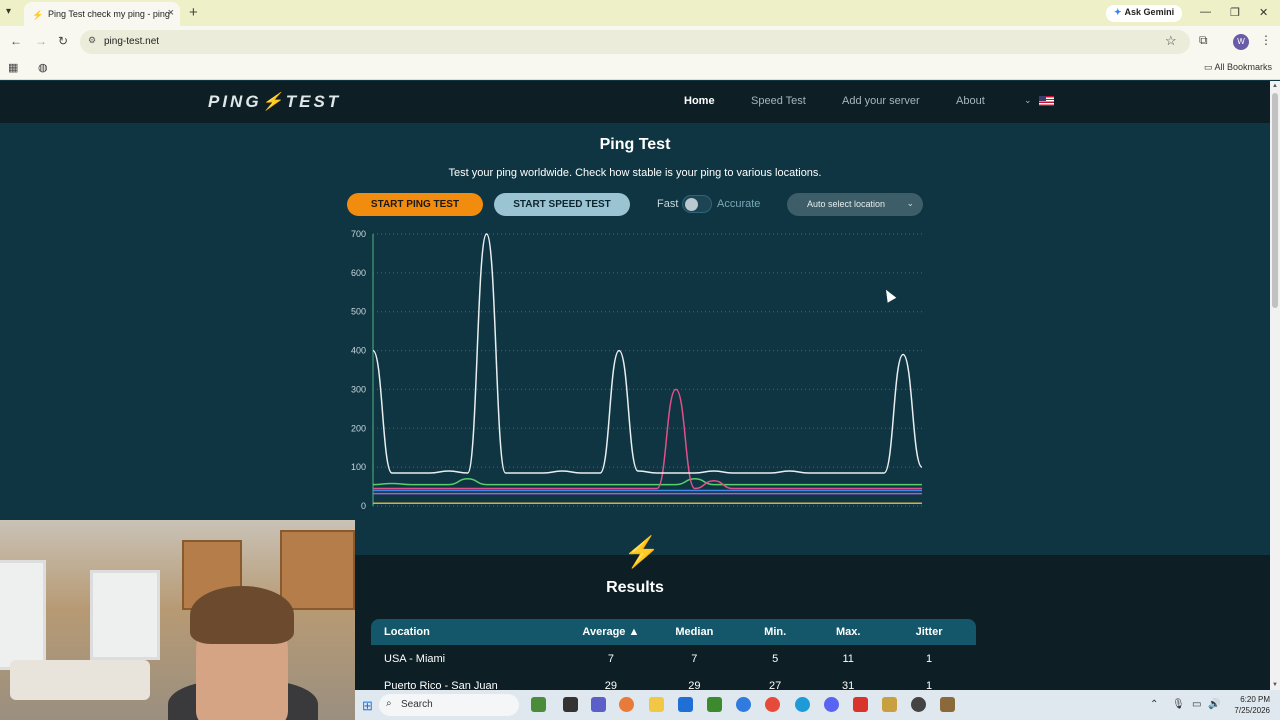 Image resolution: width=1280 pixels, height=720 pixels. I want to click on col-max: Max., so click(848, 632).